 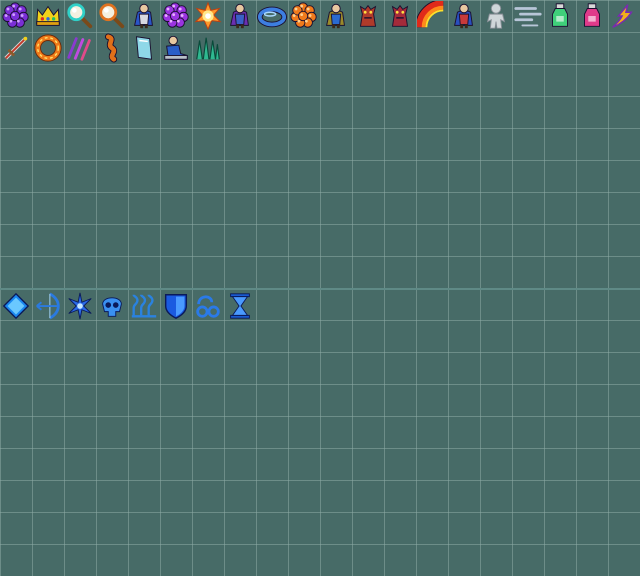 What do you see at coordinates (304, 16) in the screenshot?
I see `orange-orb-cluster-icon` at bounding box center [304, 16].